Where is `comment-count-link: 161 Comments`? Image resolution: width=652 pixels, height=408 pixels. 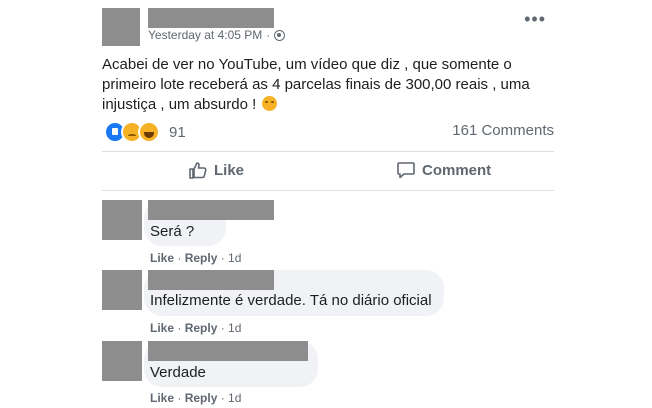
comment-count-link: 161 Comments is located at coordinates (503, 130).